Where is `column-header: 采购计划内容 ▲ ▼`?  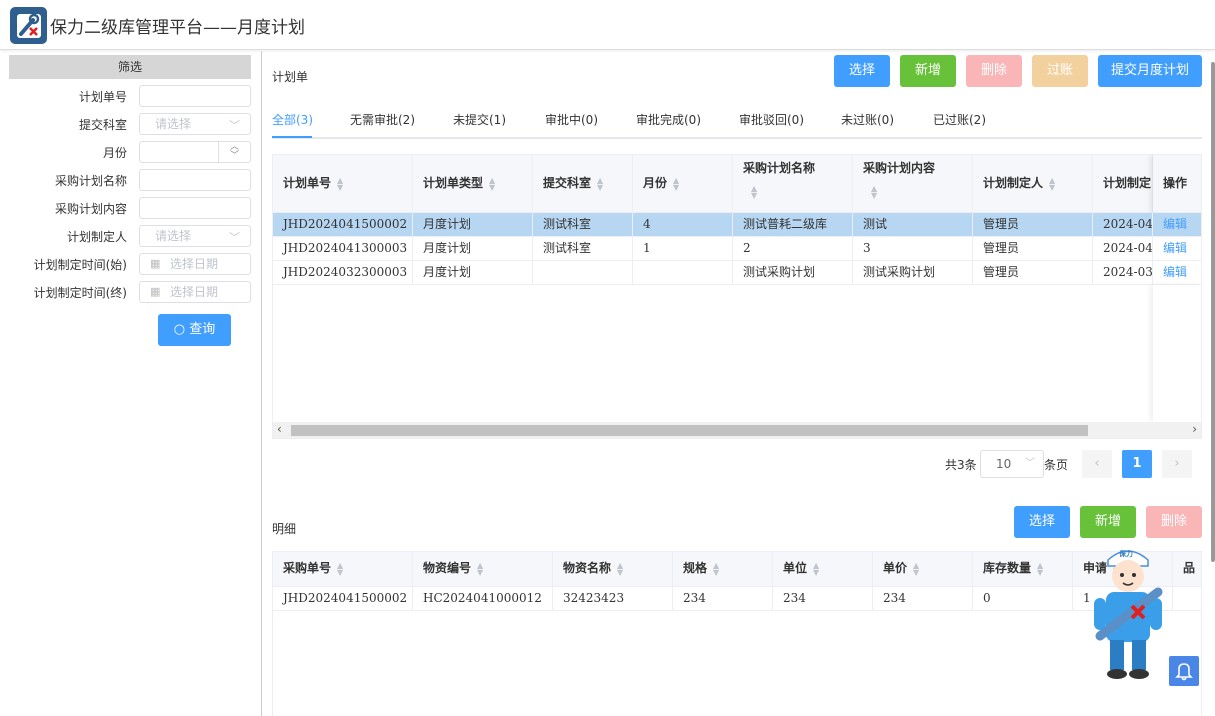 column-header: 采购计划内容 ▲ ▼ is located at coordinates (913, 184).